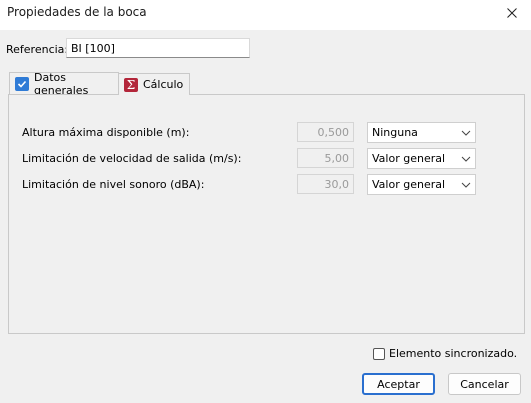  I want to click on close-button, so click(512, 13).